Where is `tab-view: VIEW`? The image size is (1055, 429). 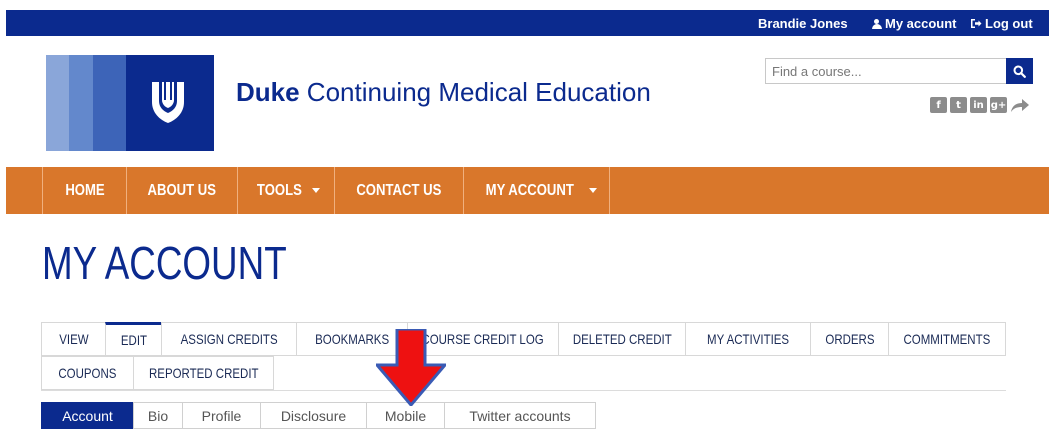 tab-view: VIEW is located at coordinates (73, 339).